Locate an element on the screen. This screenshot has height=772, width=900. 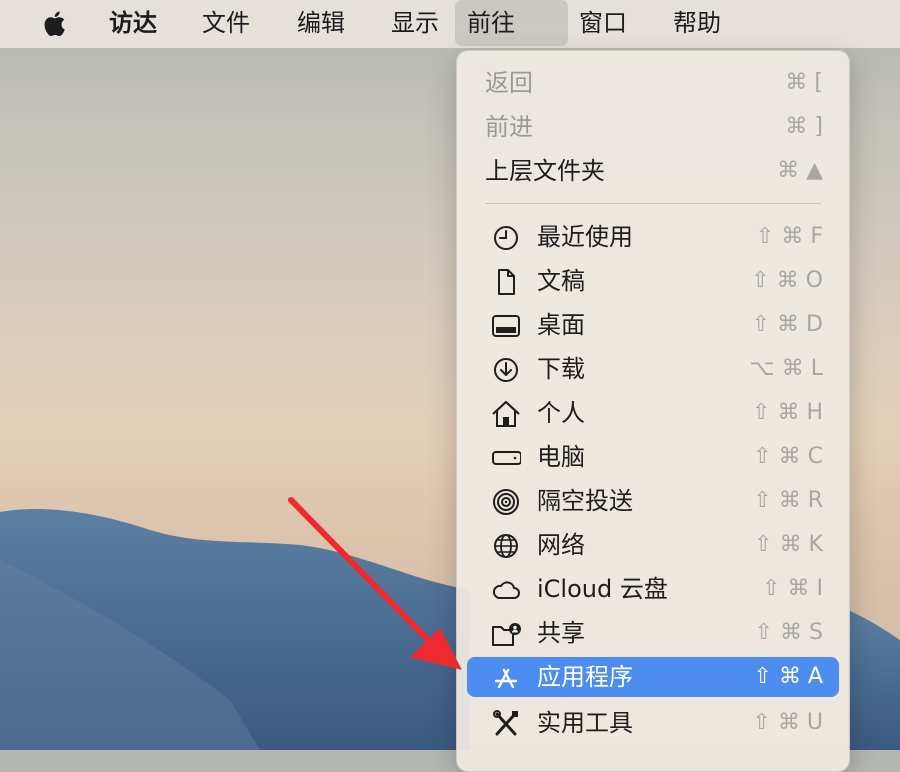
annotation-arrow is located at coordinates (375, 583).